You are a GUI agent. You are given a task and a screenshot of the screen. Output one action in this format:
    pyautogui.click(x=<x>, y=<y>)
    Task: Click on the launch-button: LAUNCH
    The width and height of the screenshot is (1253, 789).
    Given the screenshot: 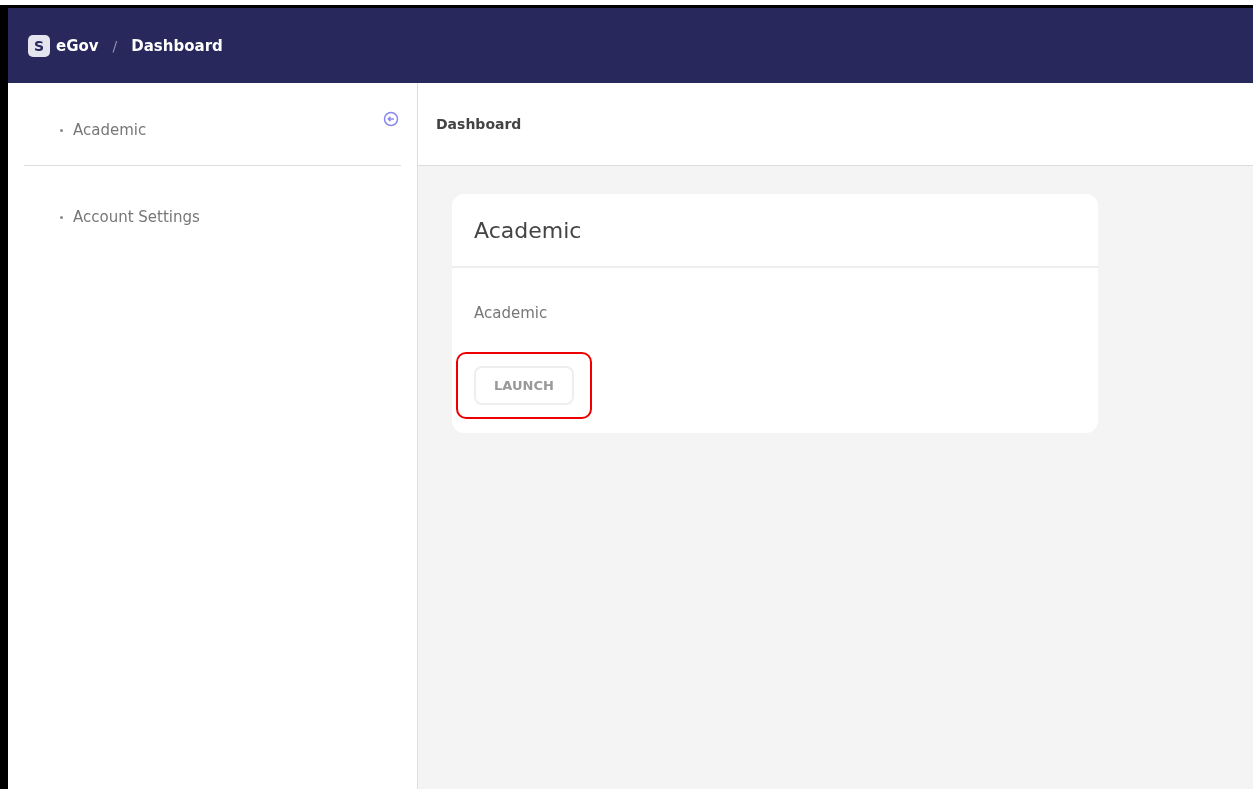 What is the action you would take?
    pyautogui.click(x=524, y=385)
    